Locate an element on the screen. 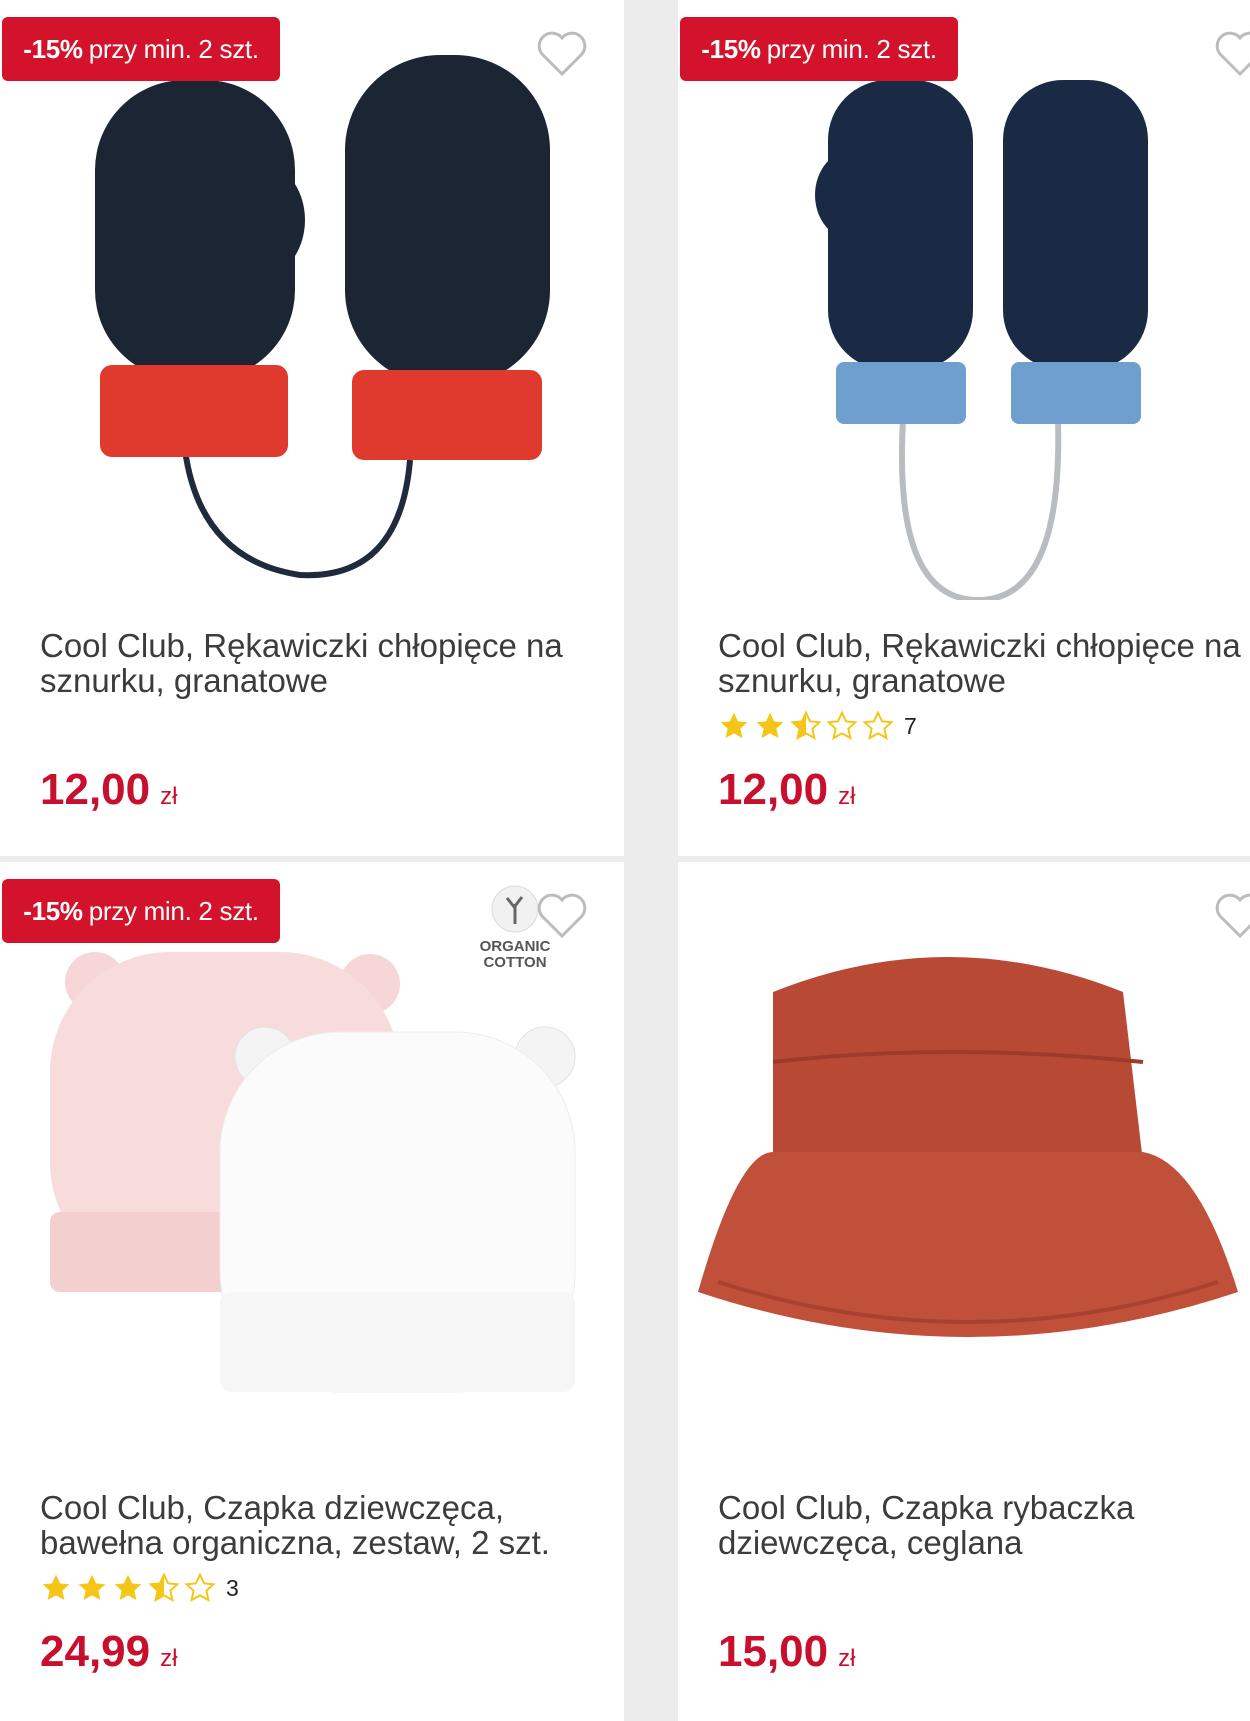 This screenshot has width=1250, height=1721. product-price: 15,00 zł is located at coordinates (786, 1652).